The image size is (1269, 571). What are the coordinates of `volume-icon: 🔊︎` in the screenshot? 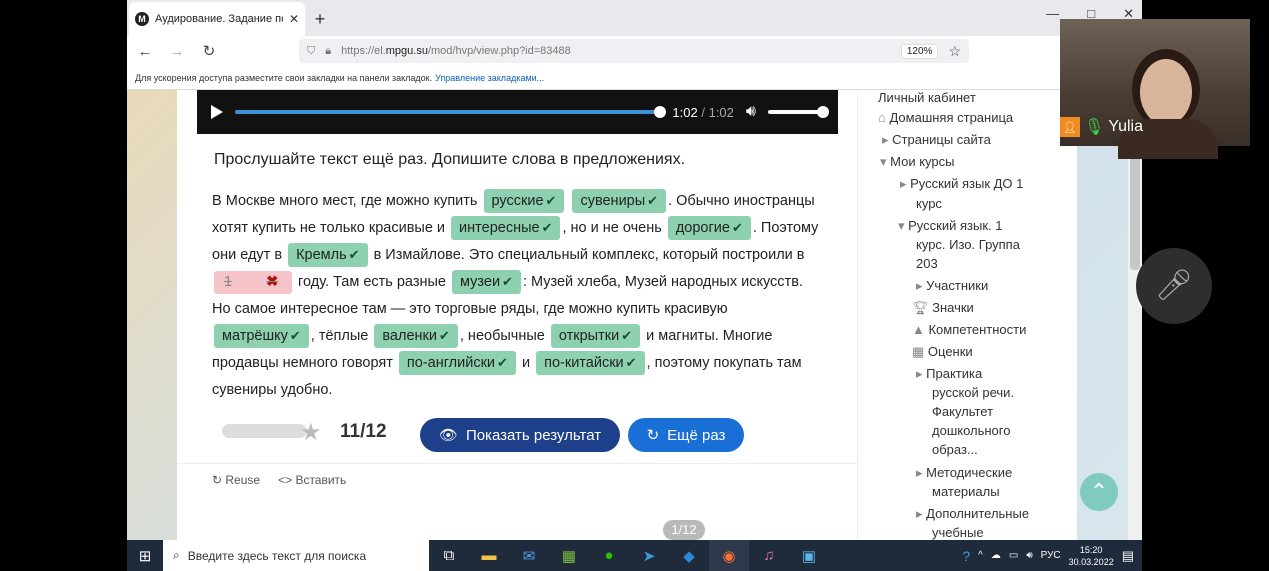 It's located at (751, 112).